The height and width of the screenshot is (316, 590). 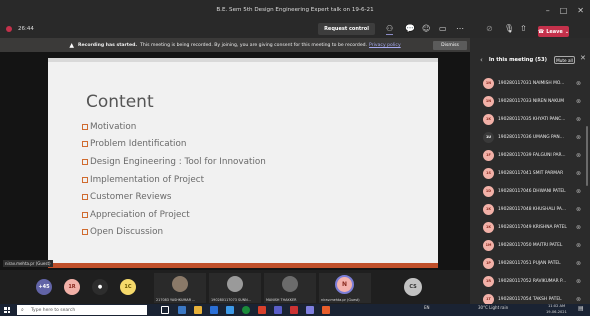 What do you see at coordinates (541, 31) in the screenshot?
I see `phone-icon: ☎` at bounding box center [541, 31].